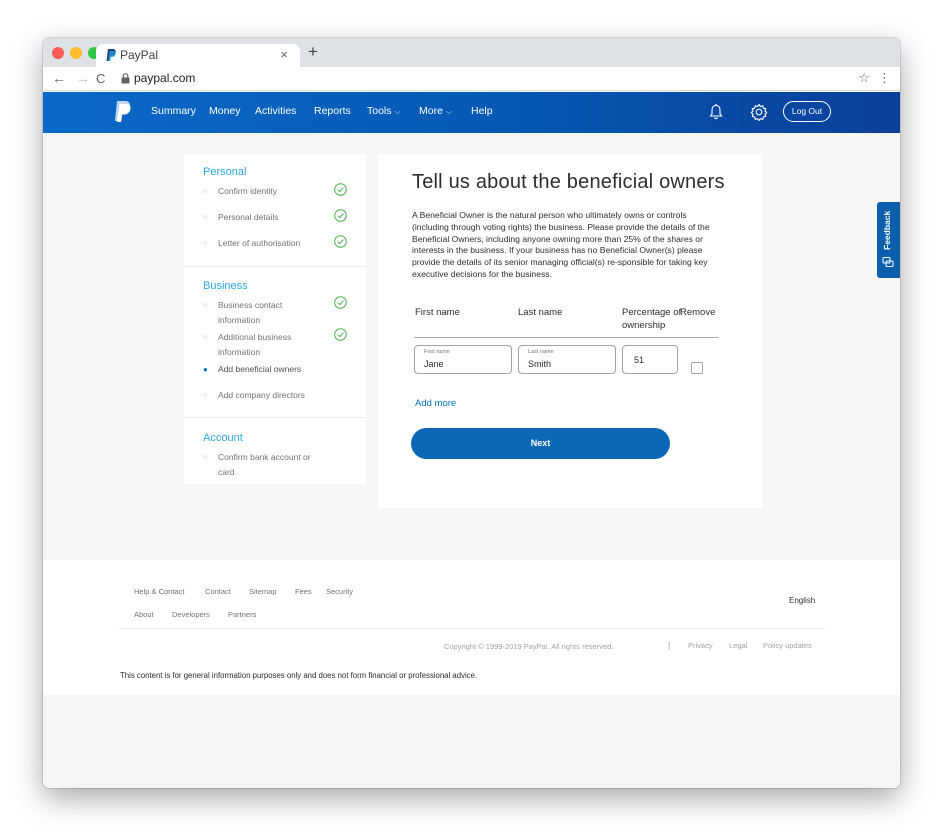 The image size is (940, 834). I want to click on sidebar-item-letter-of-authorisation: ○ Letter of authorisation, so click(278, 243).